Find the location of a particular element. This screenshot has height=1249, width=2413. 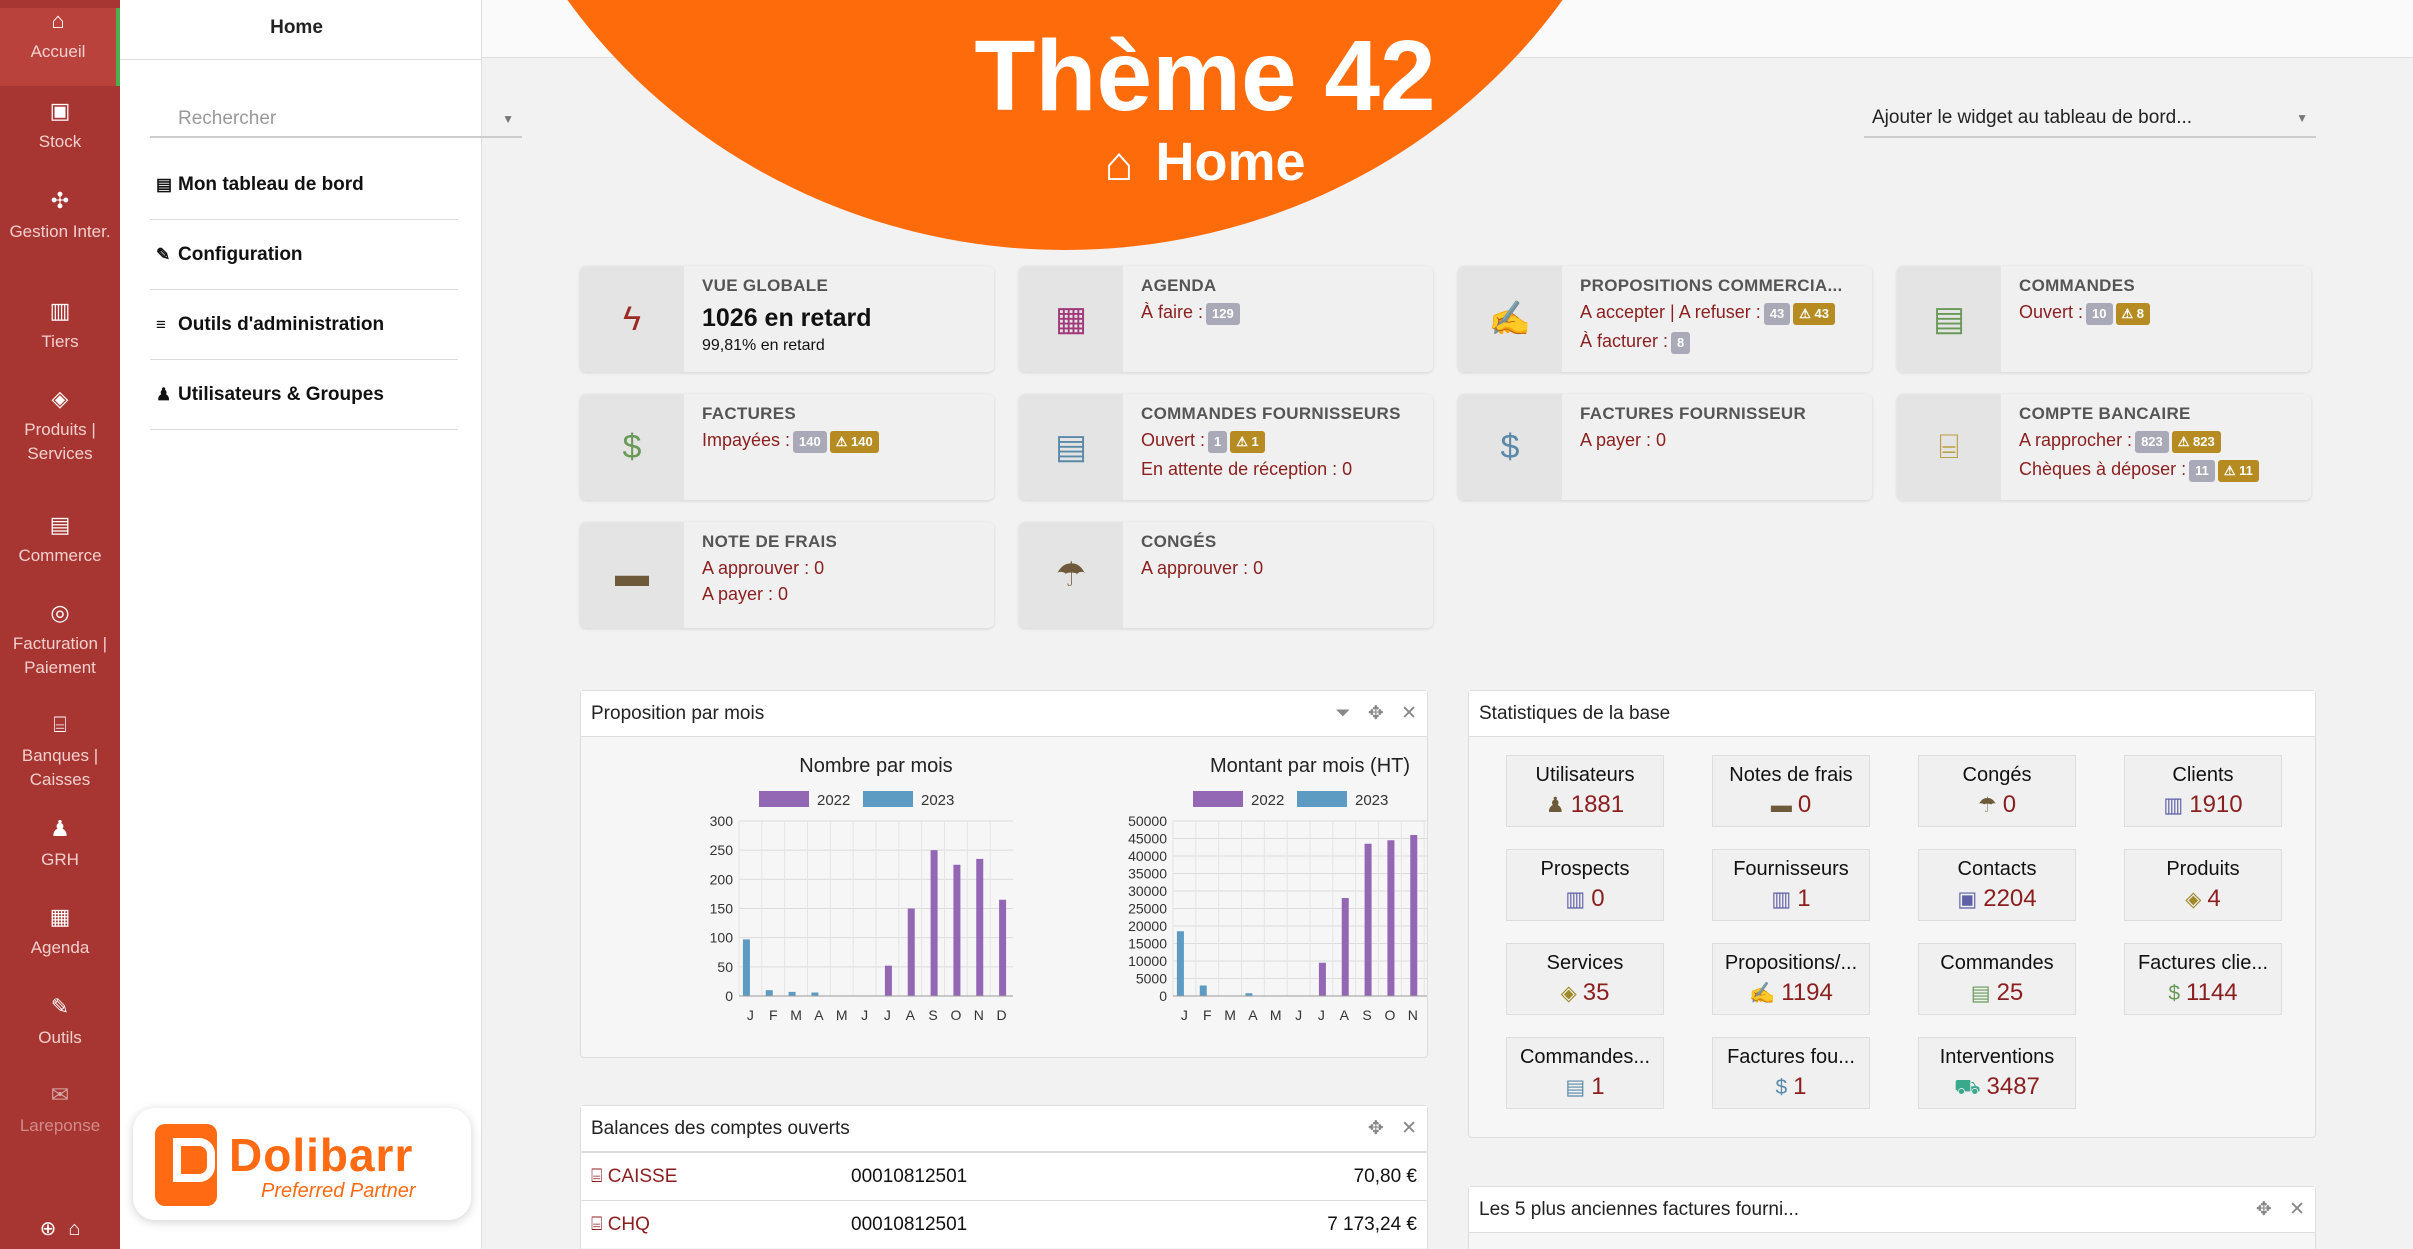

info-box-title: VUE GLOBALE is located at coordinates (765, 285).